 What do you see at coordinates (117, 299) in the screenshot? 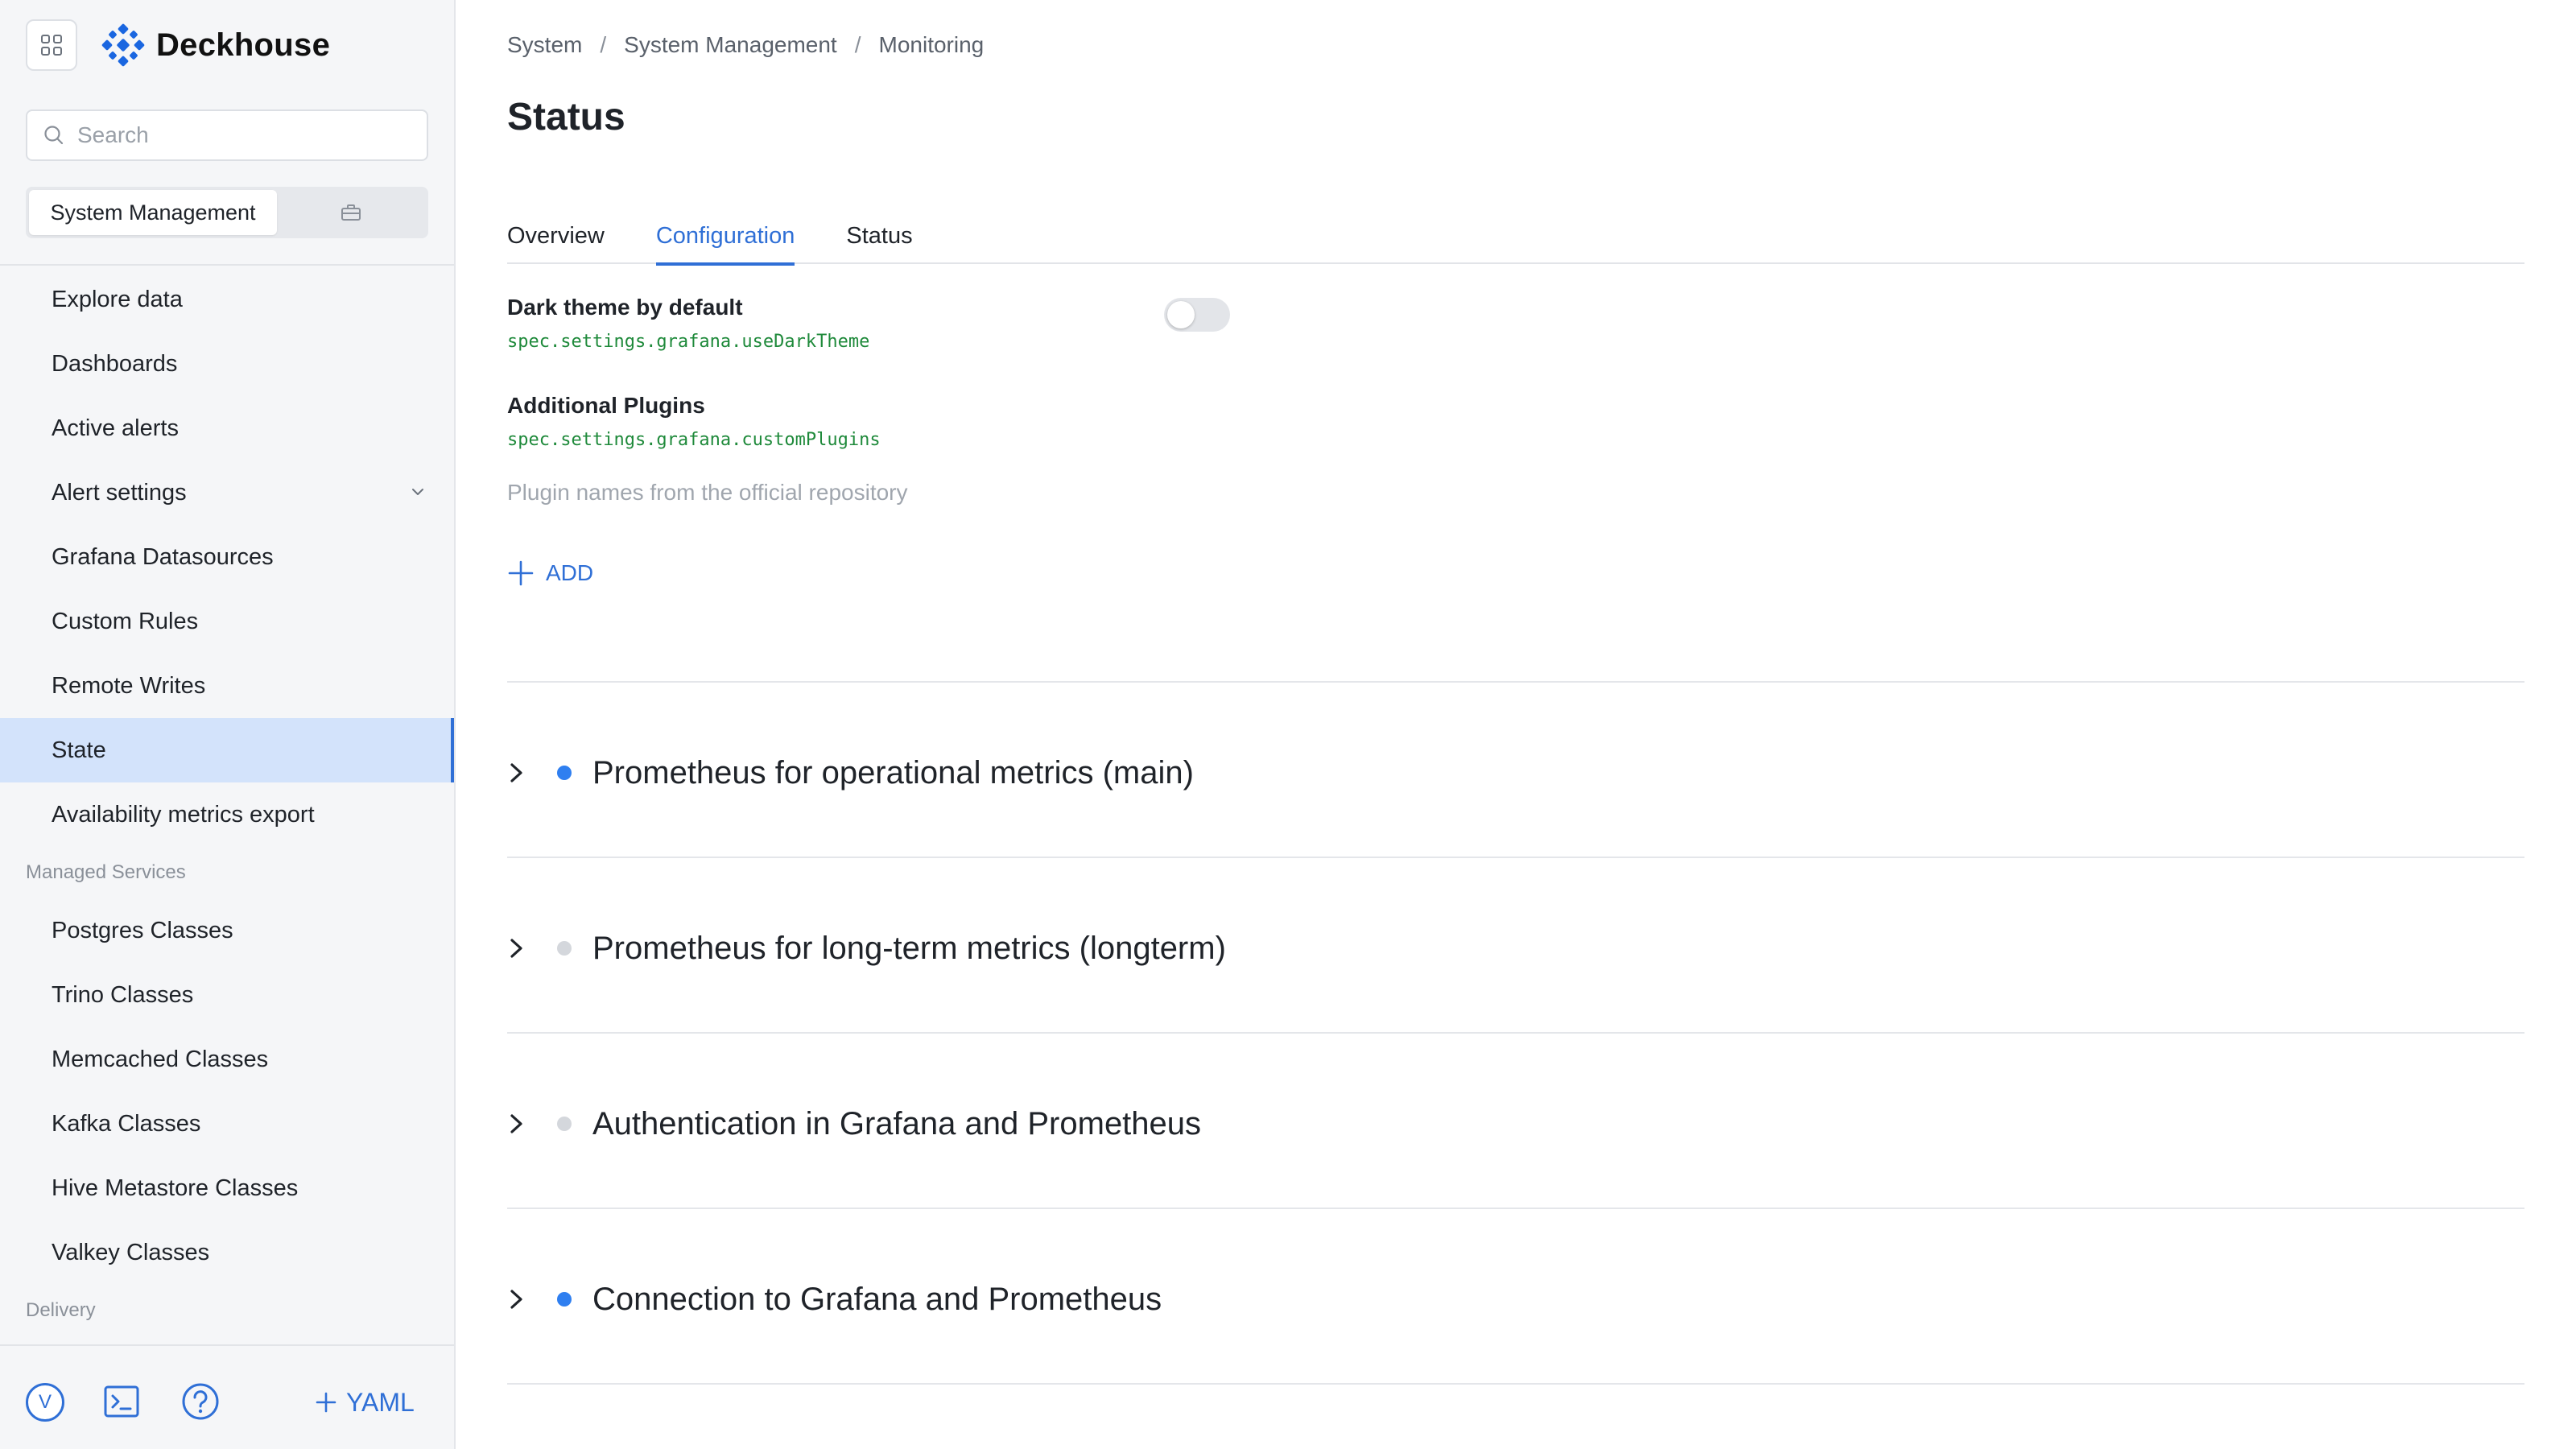
I see `sidebar-item-label: Explore data` at bounding box center [117, 299].